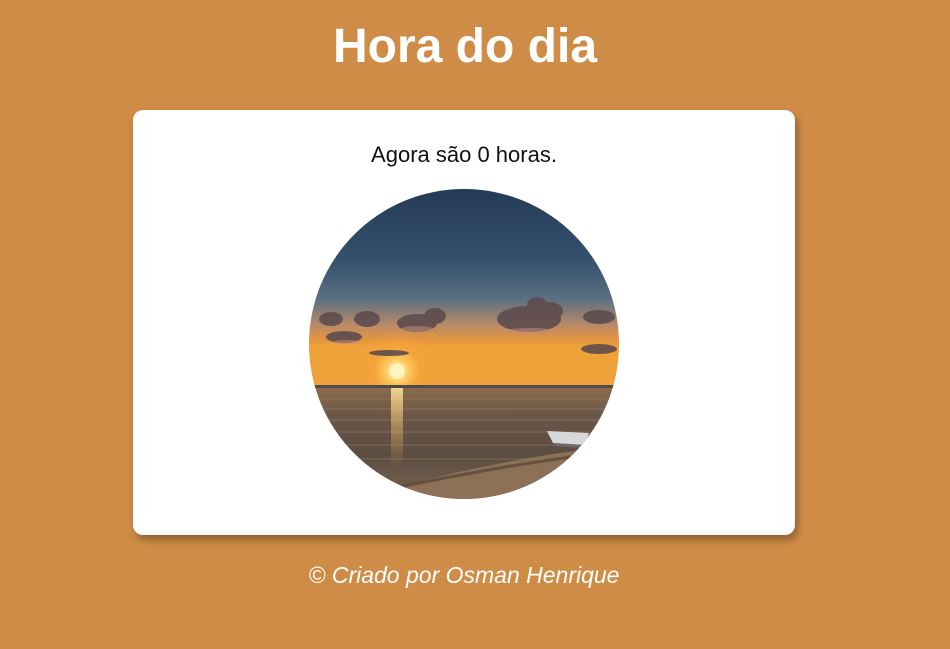 The width and height of the screenshot is (950, 649). I want to click on page-title: Hora do dia, so click(465, 46).